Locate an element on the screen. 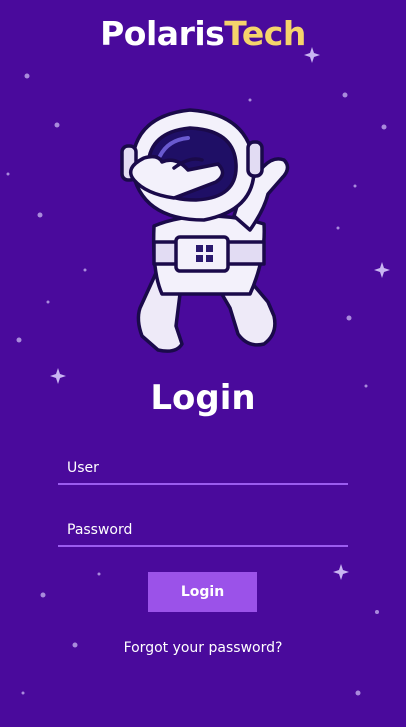 The height and width of the screenshot is (727, 406). login-button: Login is located at coordinates (202, 592).